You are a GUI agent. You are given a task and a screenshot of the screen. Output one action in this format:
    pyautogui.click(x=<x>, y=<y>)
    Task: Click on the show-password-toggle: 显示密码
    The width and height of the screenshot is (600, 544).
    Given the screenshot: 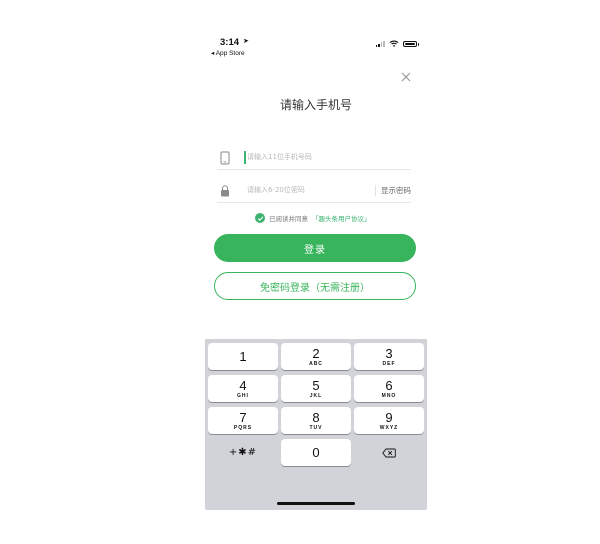 What is the action you would take?
    pyautogui.click(x=396, y=190)
    